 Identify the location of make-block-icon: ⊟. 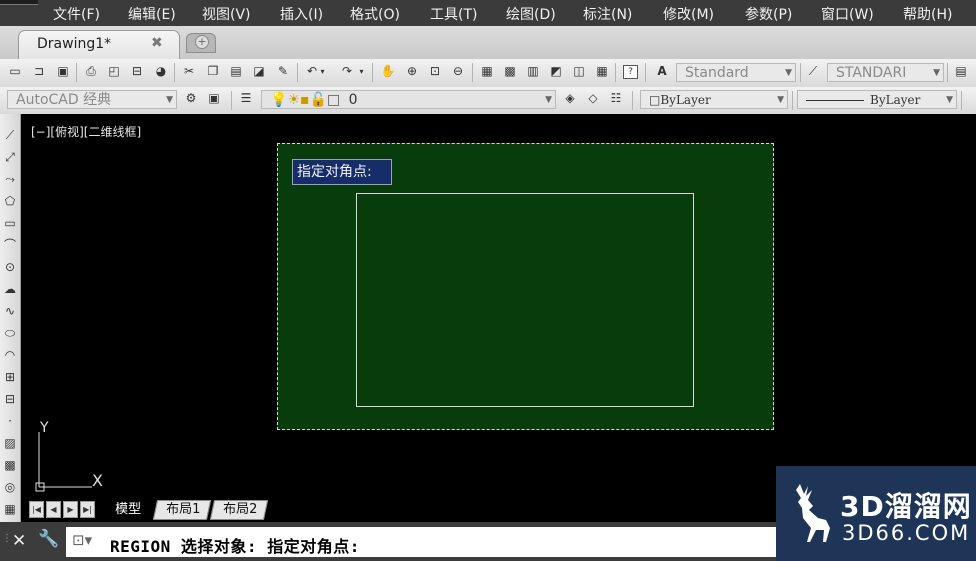
(10, 399).